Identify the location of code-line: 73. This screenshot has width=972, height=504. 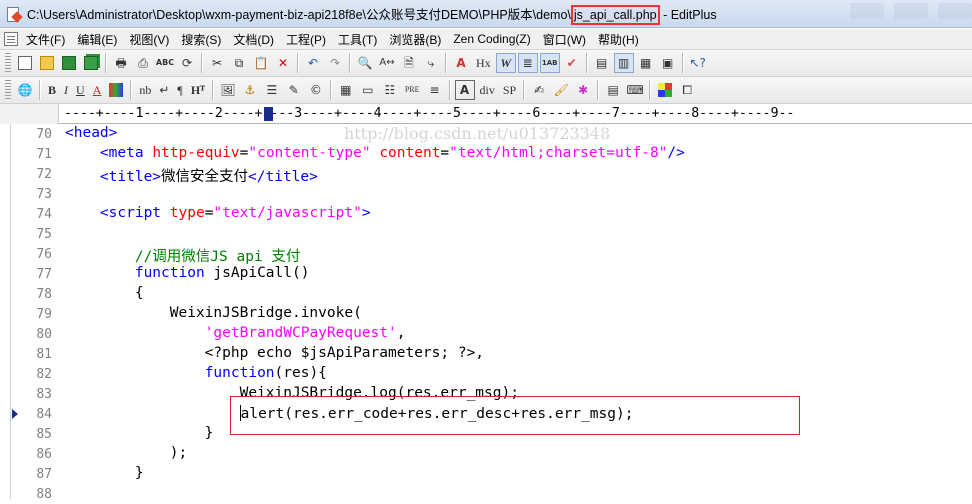
(486, 194).